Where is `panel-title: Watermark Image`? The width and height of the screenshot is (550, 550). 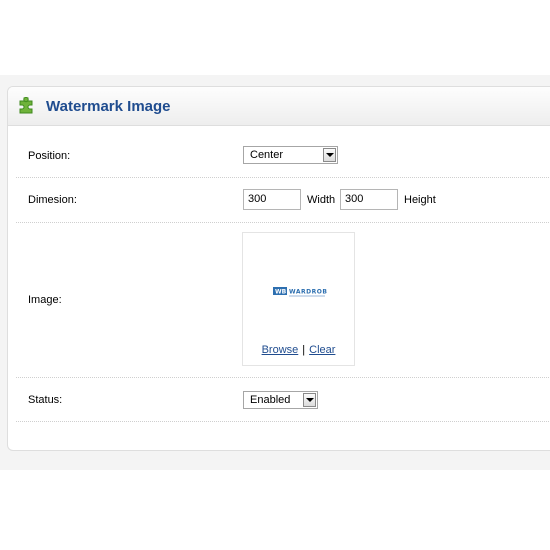
panel-title: Watermark Image is located at coordinates (108, 106).